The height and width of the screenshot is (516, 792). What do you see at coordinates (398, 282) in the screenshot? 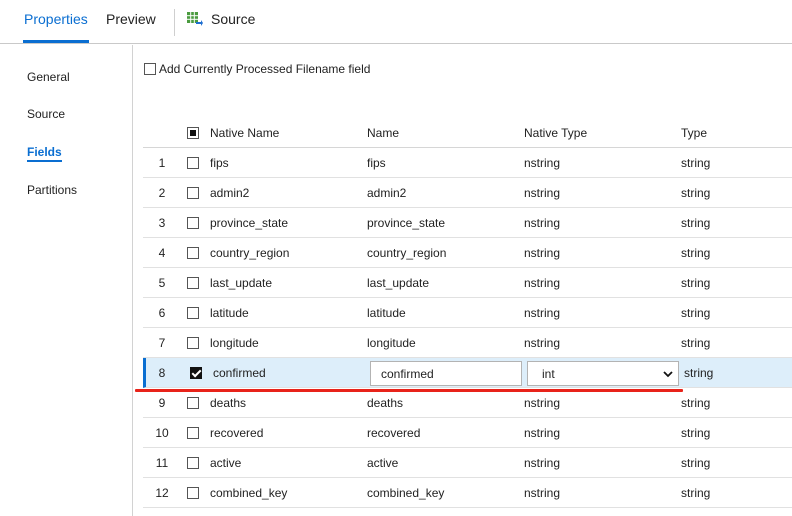
I see `name-cell: last_update` at bounding box center [398, 282].